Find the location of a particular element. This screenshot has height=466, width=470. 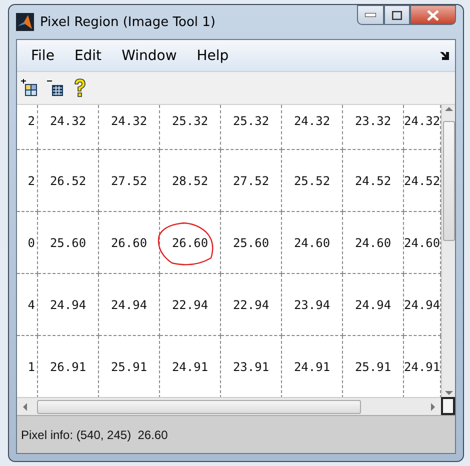

add-grid-icon is located at coordinates (30, 88).